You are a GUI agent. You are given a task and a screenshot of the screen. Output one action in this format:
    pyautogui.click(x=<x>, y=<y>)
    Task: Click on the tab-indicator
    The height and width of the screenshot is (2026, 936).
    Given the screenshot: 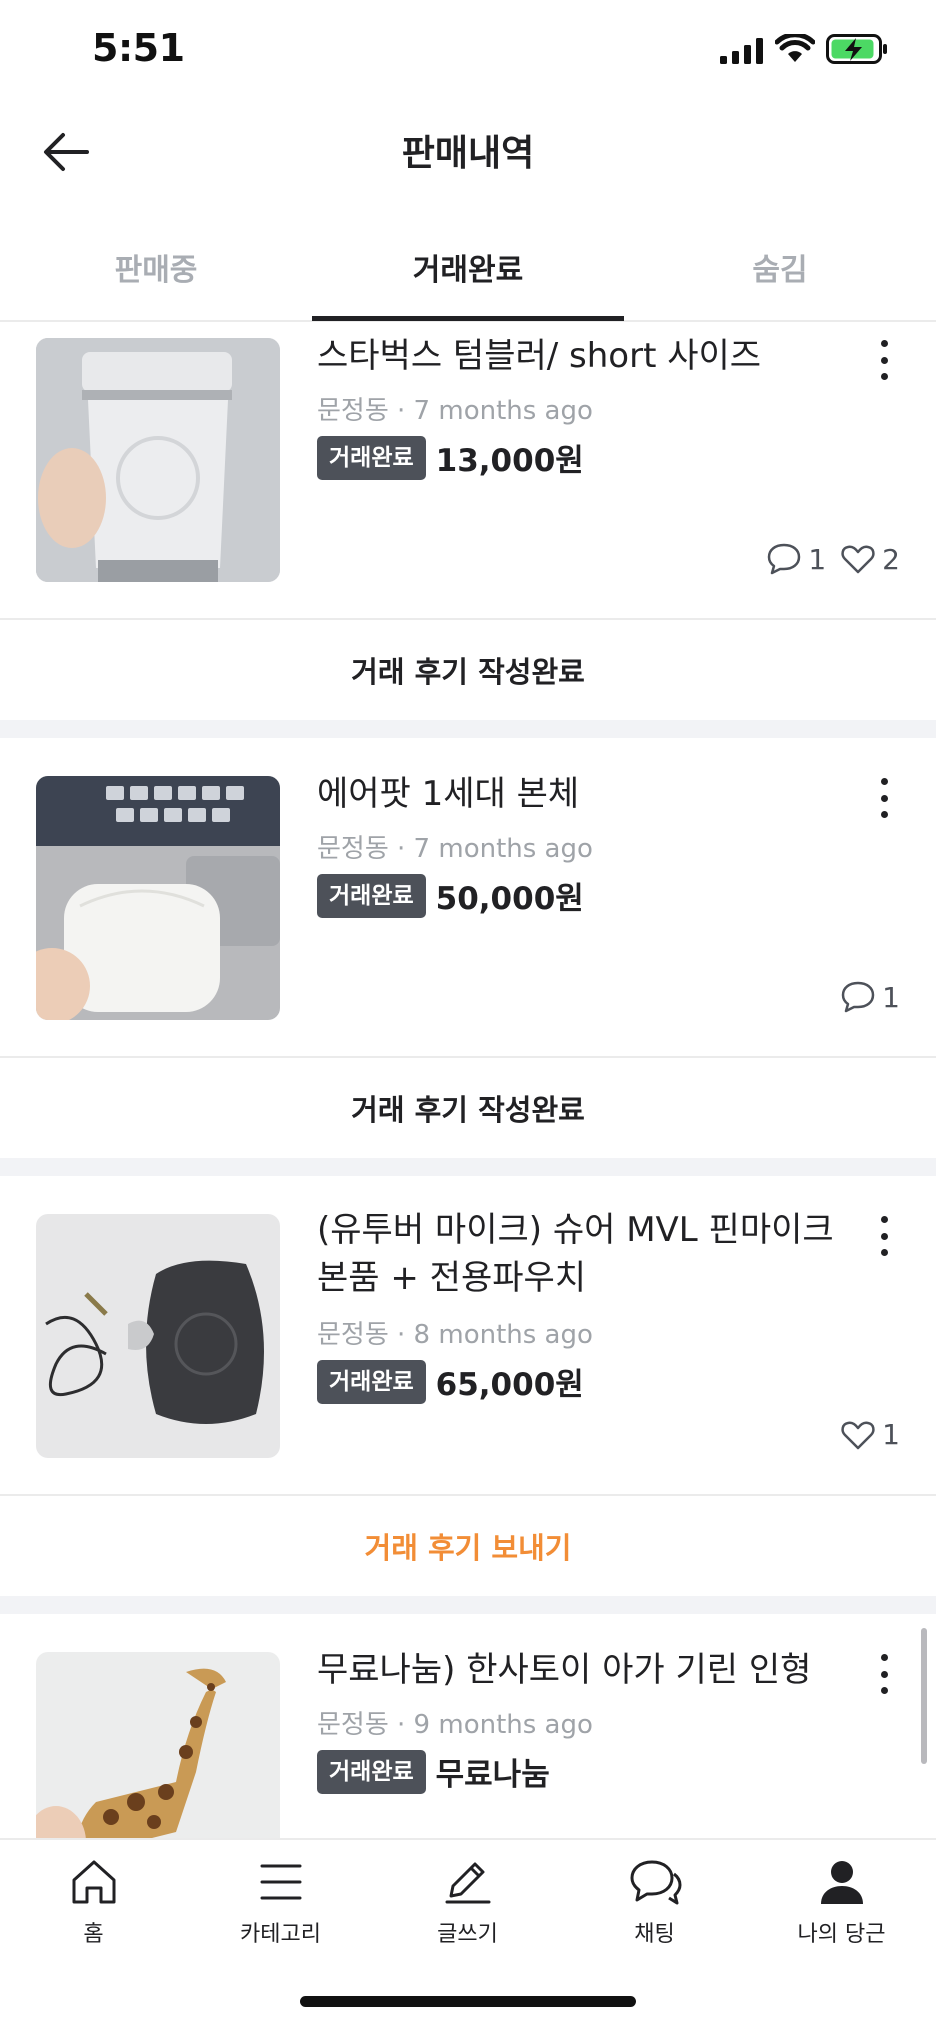 What is the action you would take?
    pyautogui.click(x=468, y=318)
    